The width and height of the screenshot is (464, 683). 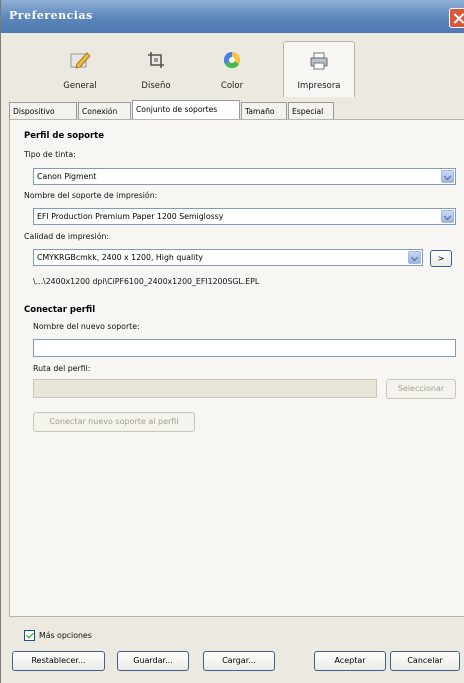 I want to click on profile-path-label: Ruta del perfil:, so click(x=62, y=368).